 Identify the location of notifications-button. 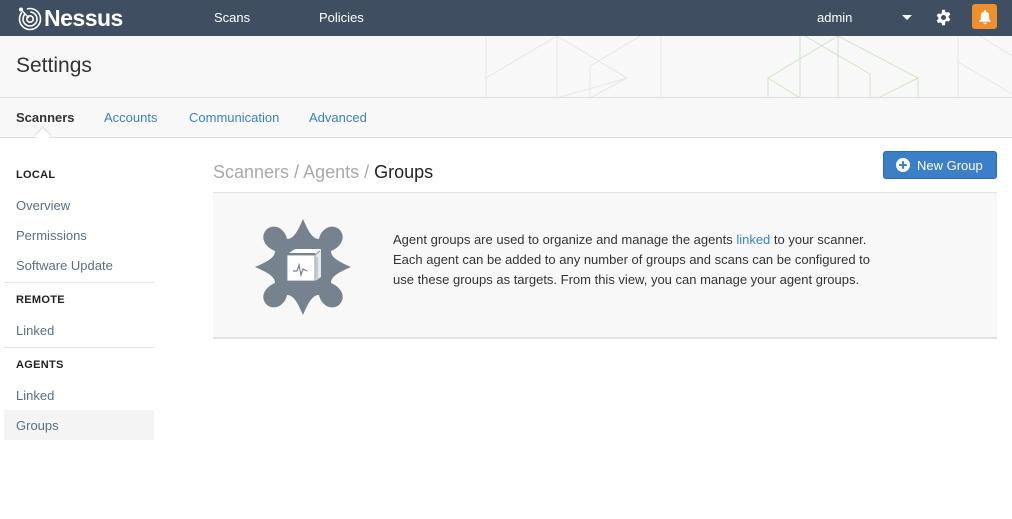
(984, 16).